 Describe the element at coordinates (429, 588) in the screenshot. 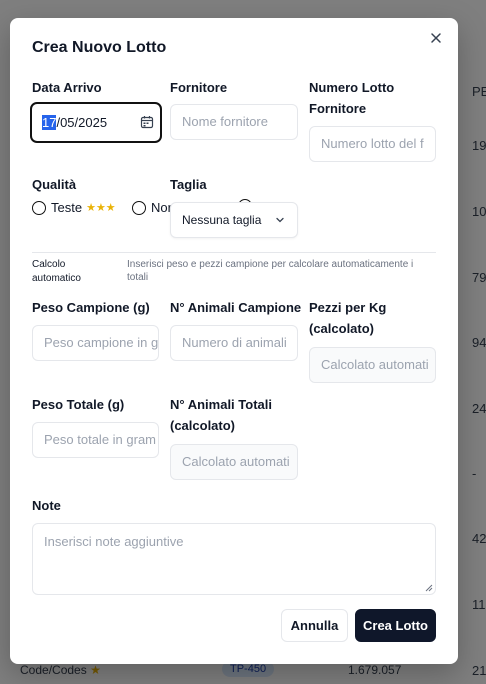

I see `resize-grip-icon` at that location.